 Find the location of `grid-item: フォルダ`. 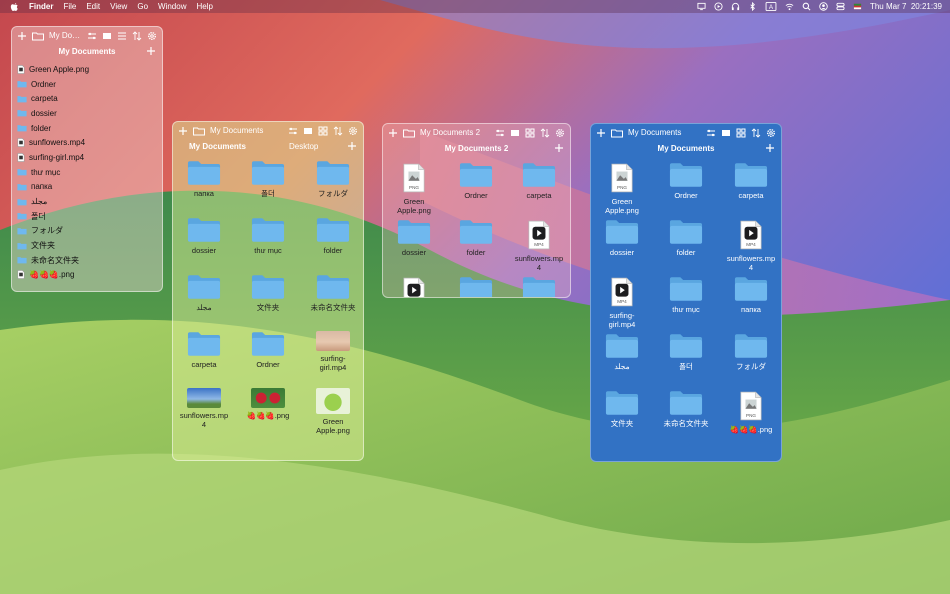

grid-item: フォルダ is located at coordinates (750, 352).